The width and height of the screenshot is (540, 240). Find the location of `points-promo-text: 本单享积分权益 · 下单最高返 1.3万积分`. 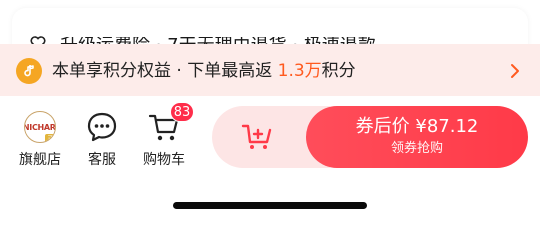

points-promo-text: 本单享积分权益 · 下单最高返 1.3万积分 is located at coordinates (204, 71).